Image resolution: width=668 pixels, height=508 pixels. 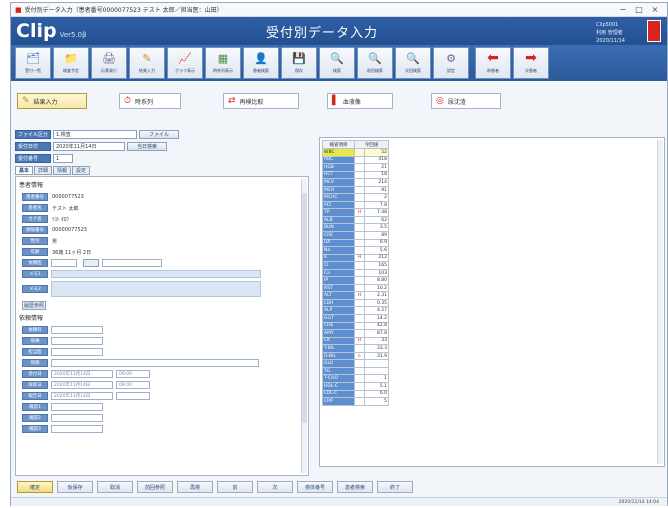 I want to click on result-value-cell: 21, so click(x=376, y=167).